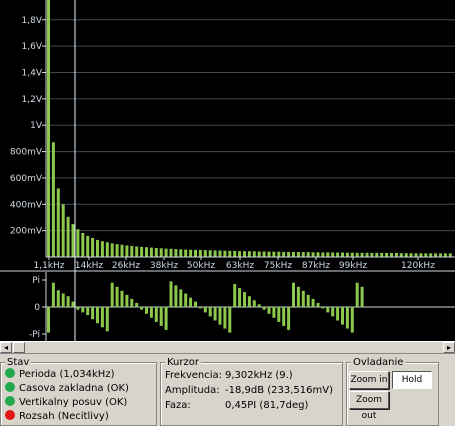  I want to click on amplitude-y-axis: 1,8V 1,6V 1,4V 1,2V 1V 800mV 600mV 400mV 200mV, so click(28, 126).